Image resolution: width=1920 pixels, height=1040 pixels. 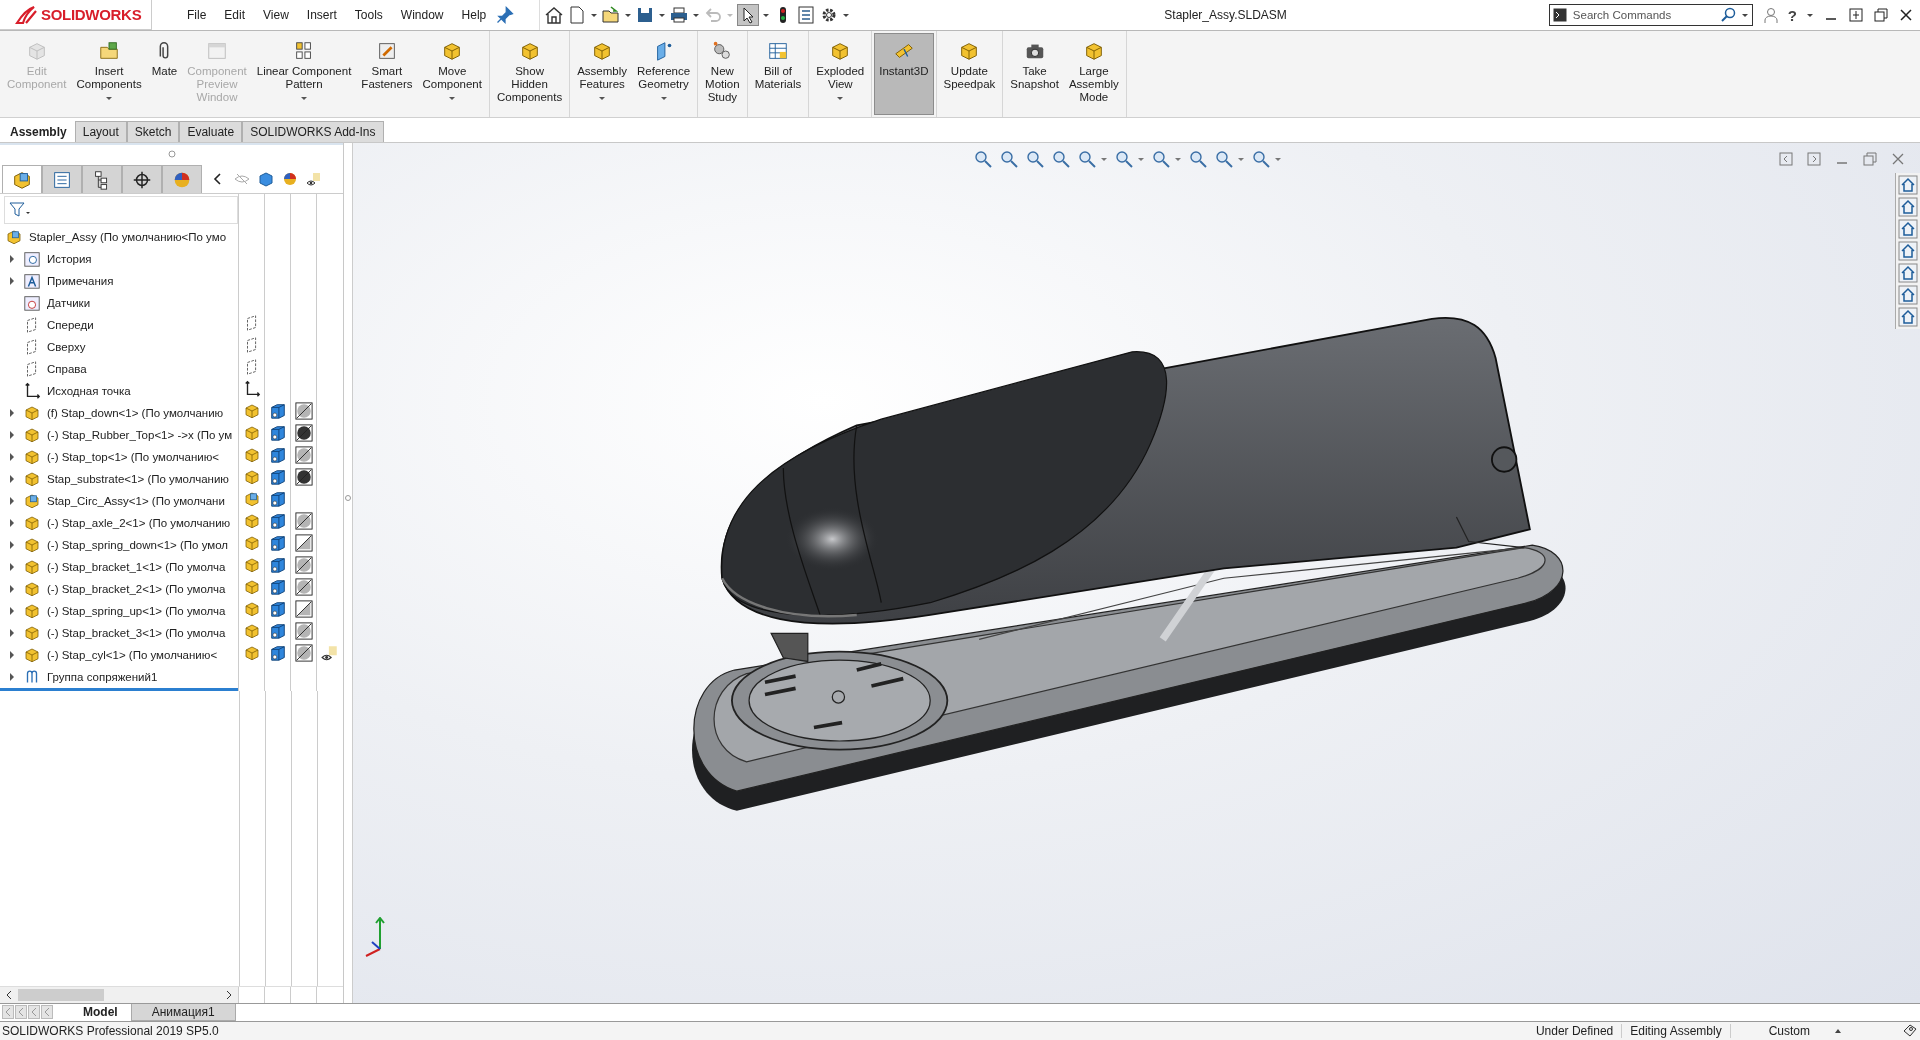 What do you see at coordinates (1792, 15) in the screenshot?
I see `help-button: ?` at bounding box center [1792, 15].